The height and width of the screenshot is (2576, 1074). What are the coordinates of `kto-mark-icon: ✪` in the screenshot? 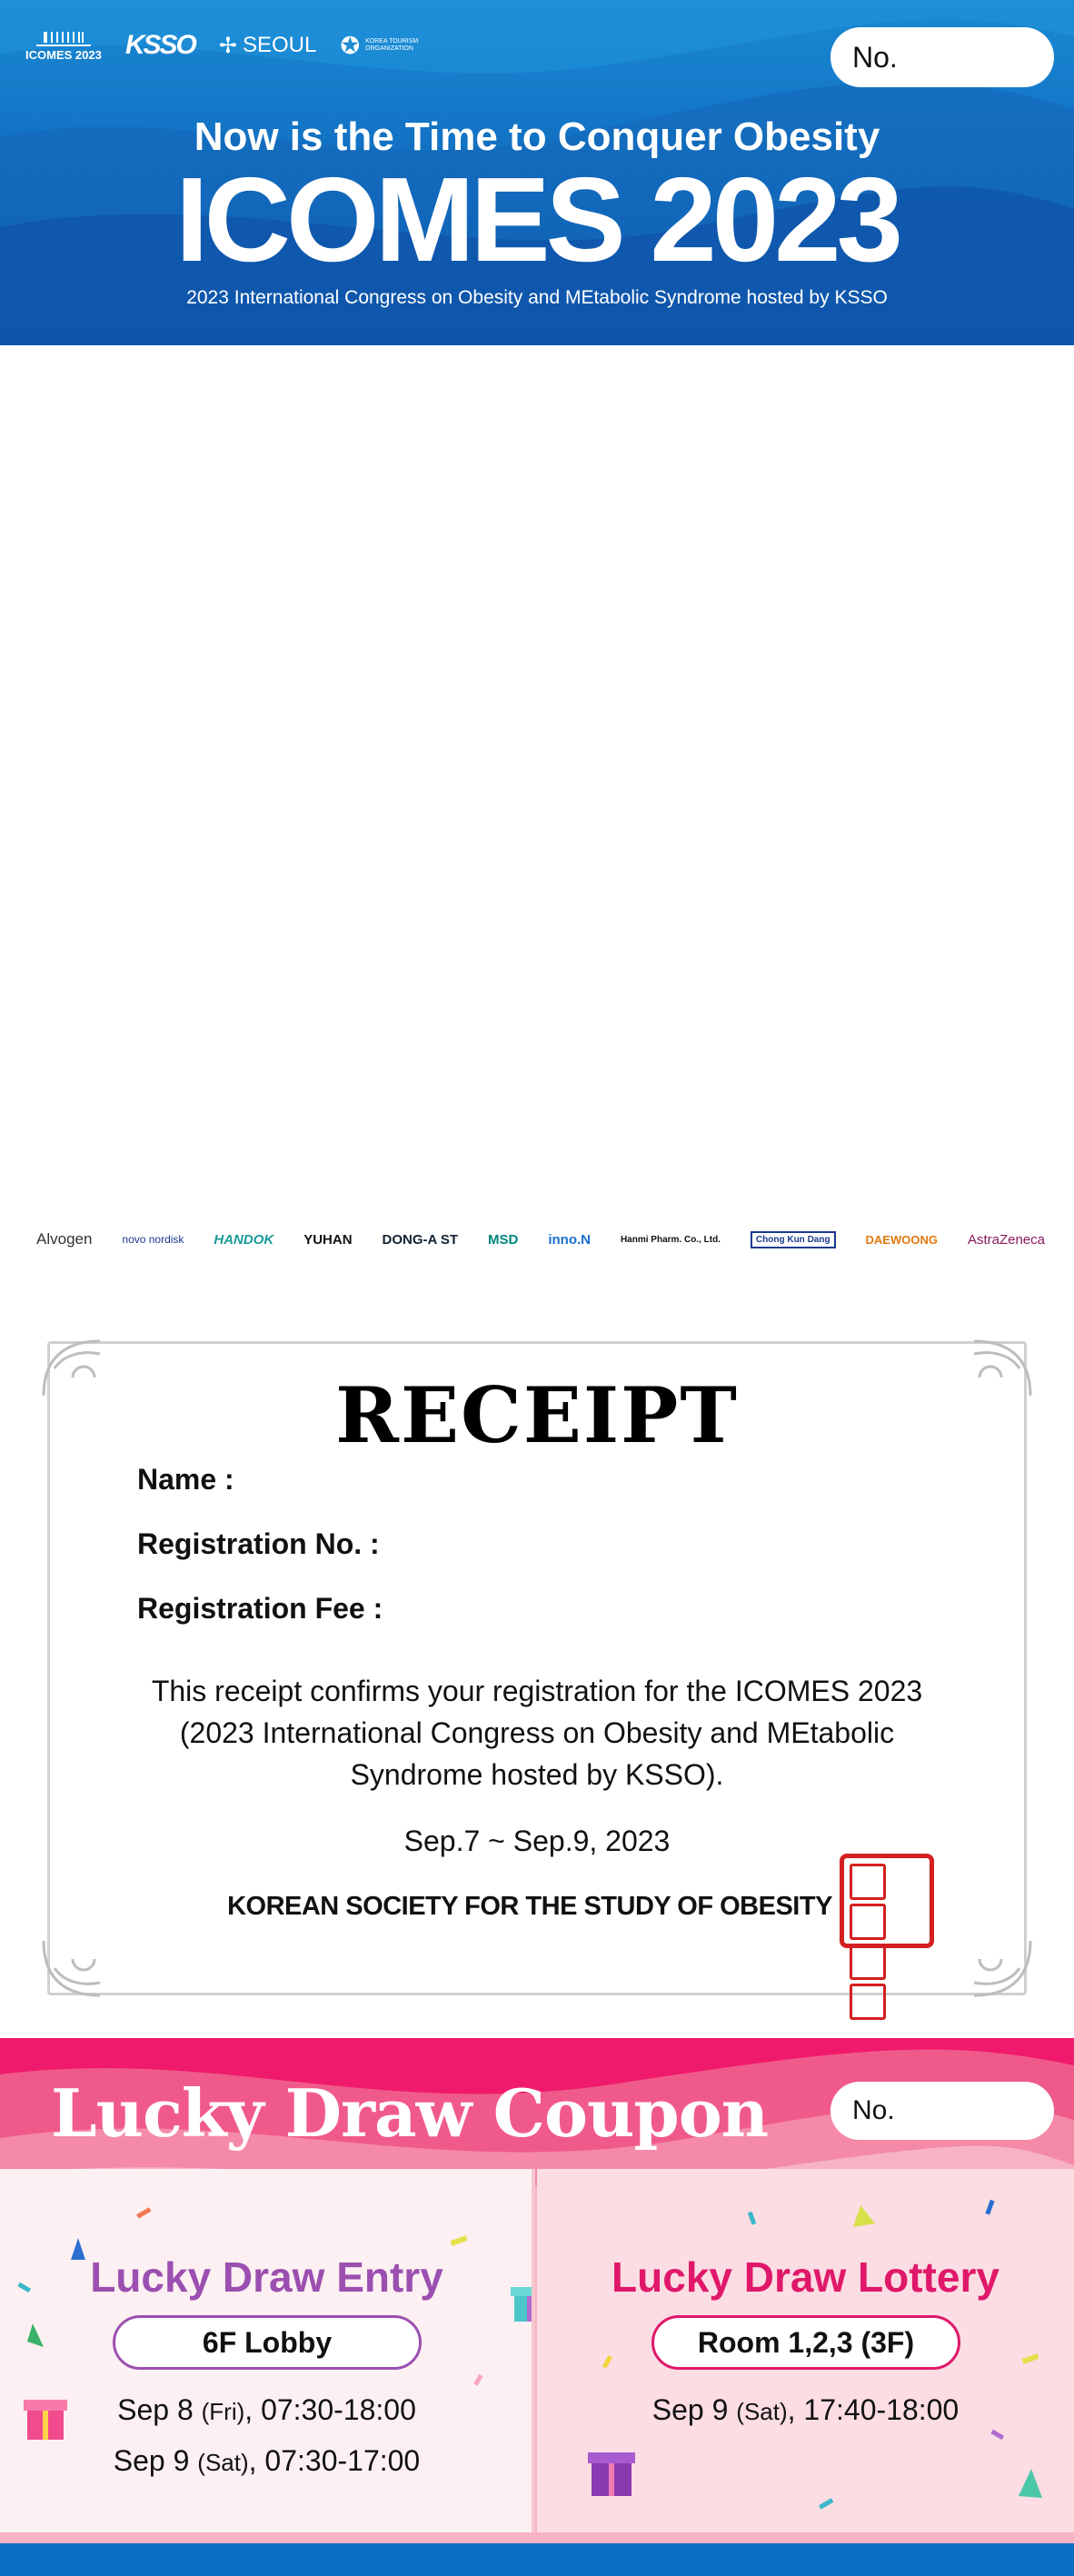 It's located at (350, 46).